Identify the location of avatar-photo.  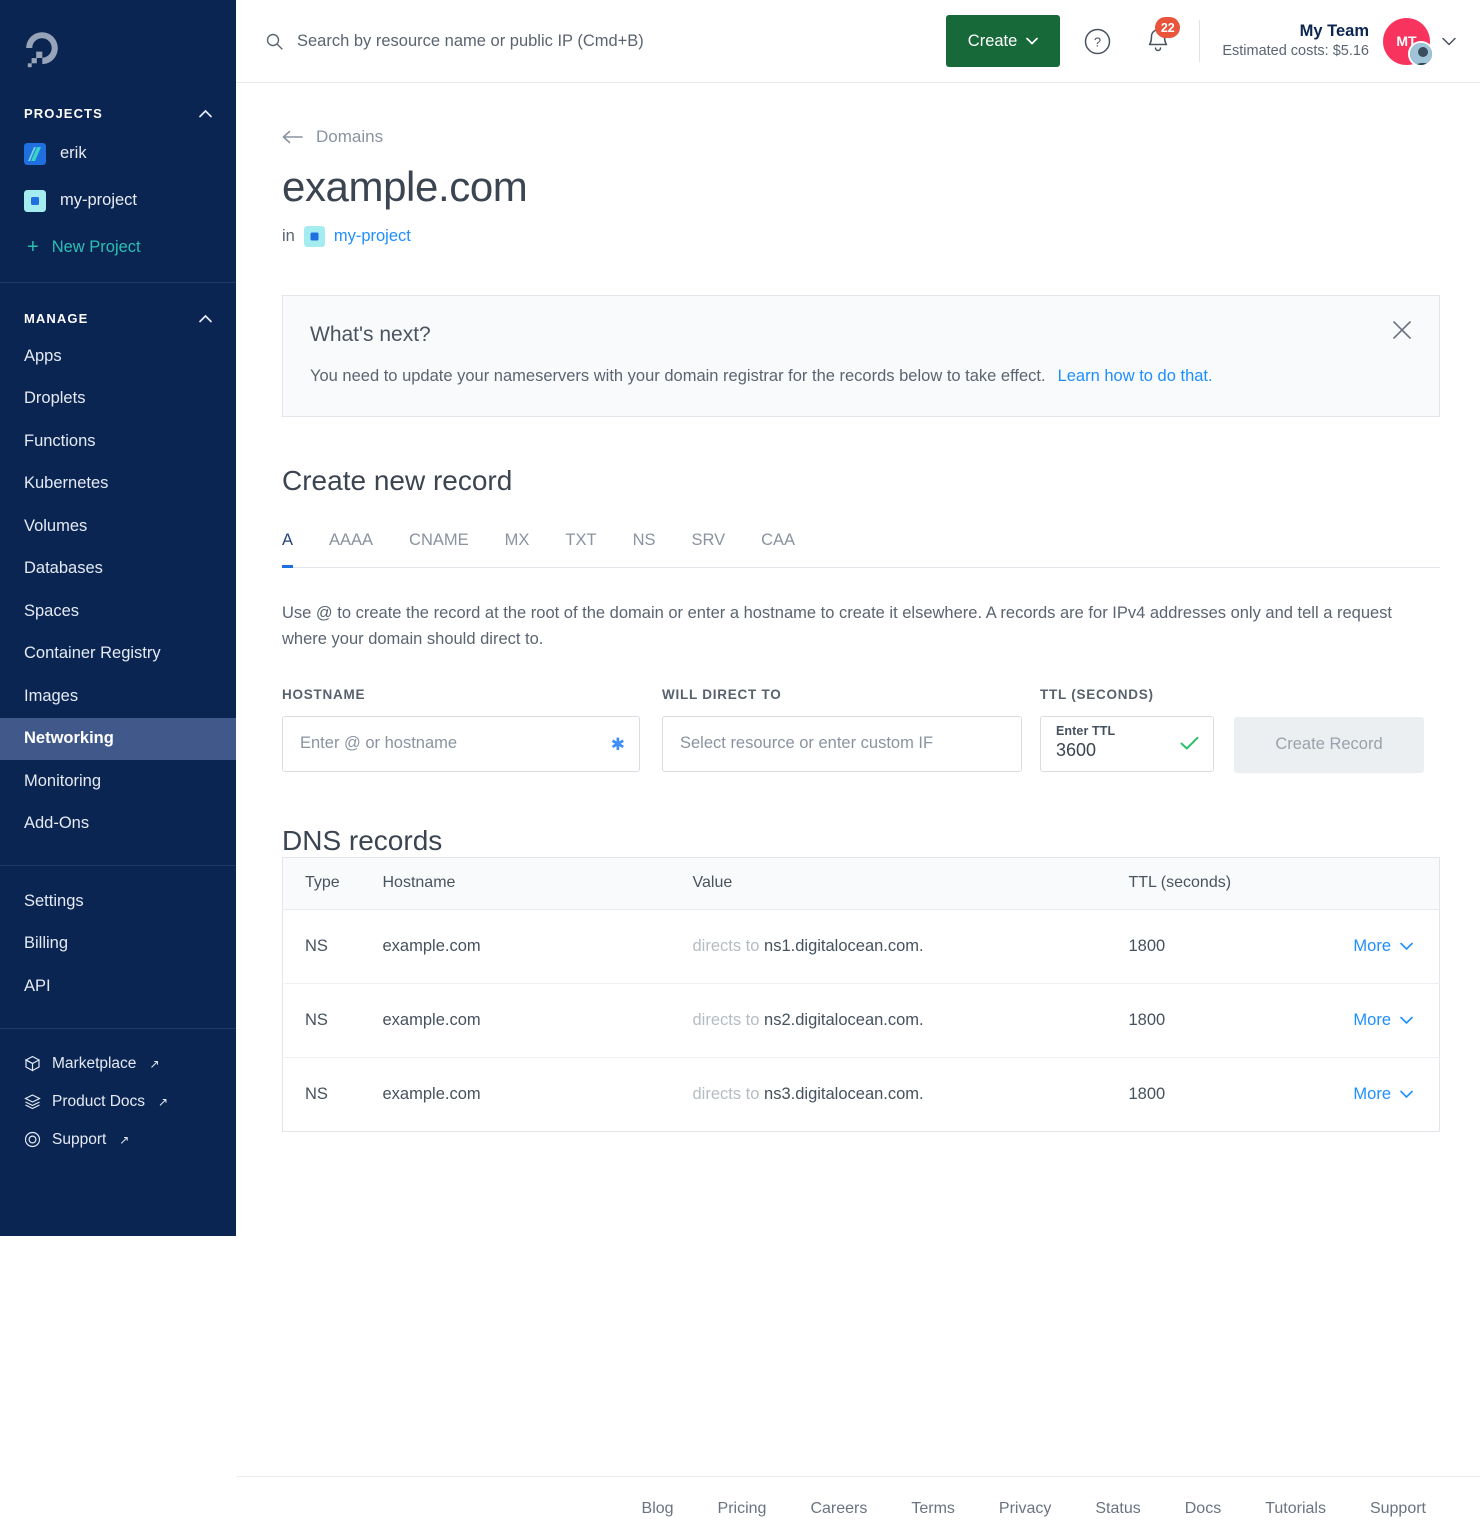
(1421, 53).